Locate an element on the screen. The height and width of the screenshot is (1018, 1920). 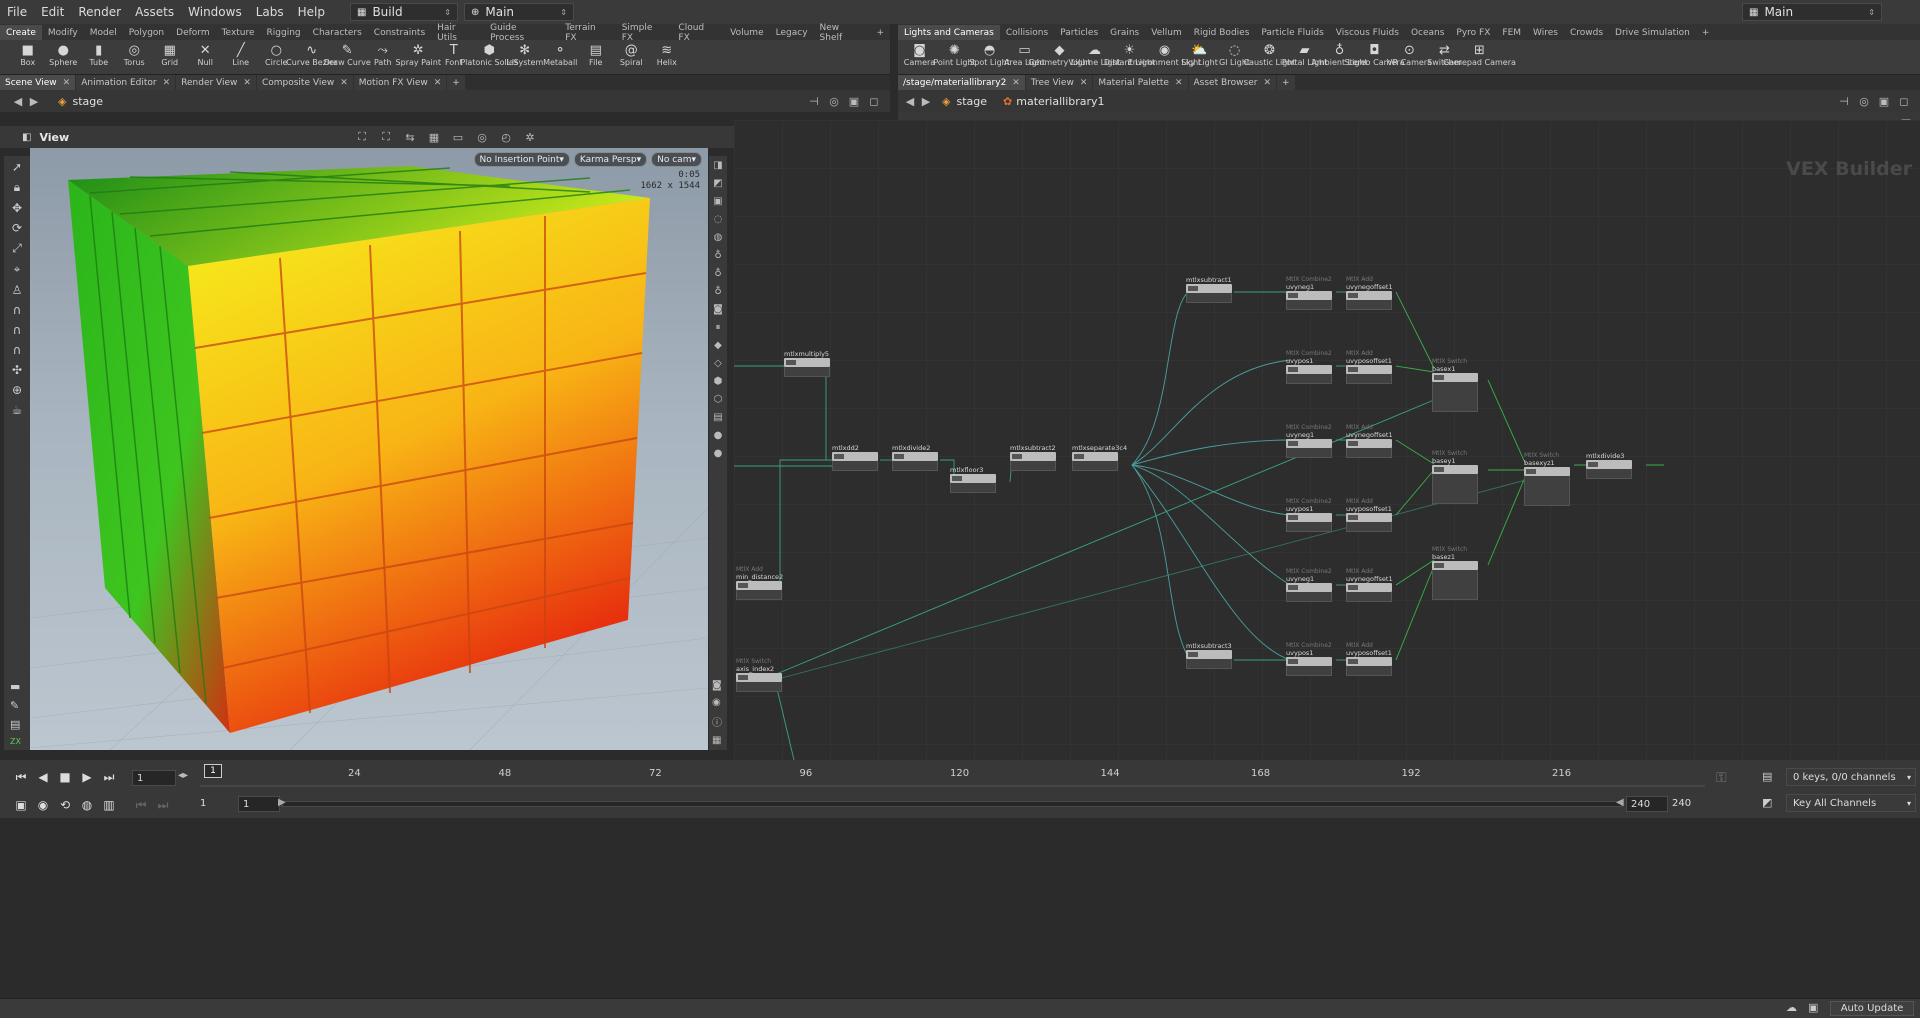
shelf-tool: ✺ Point Light is located at coordinates (954, 54).